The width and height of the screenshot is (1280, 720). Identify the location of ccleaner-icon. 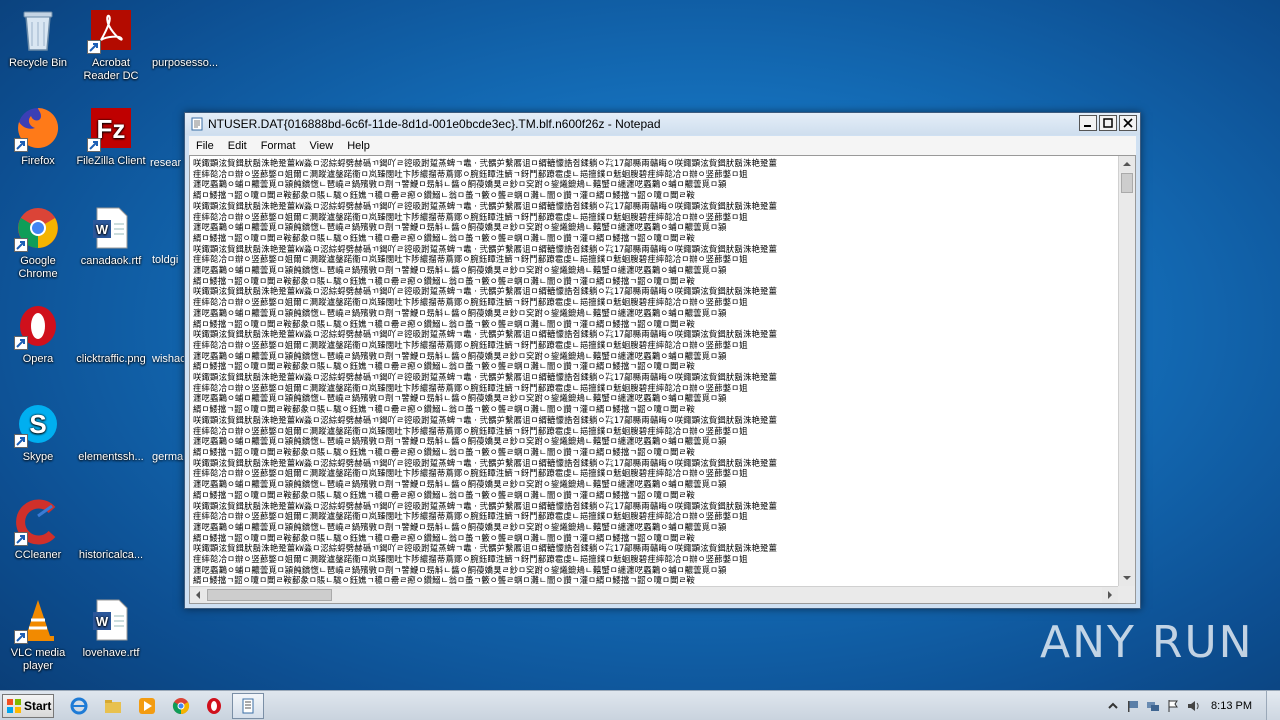
(38, 522).